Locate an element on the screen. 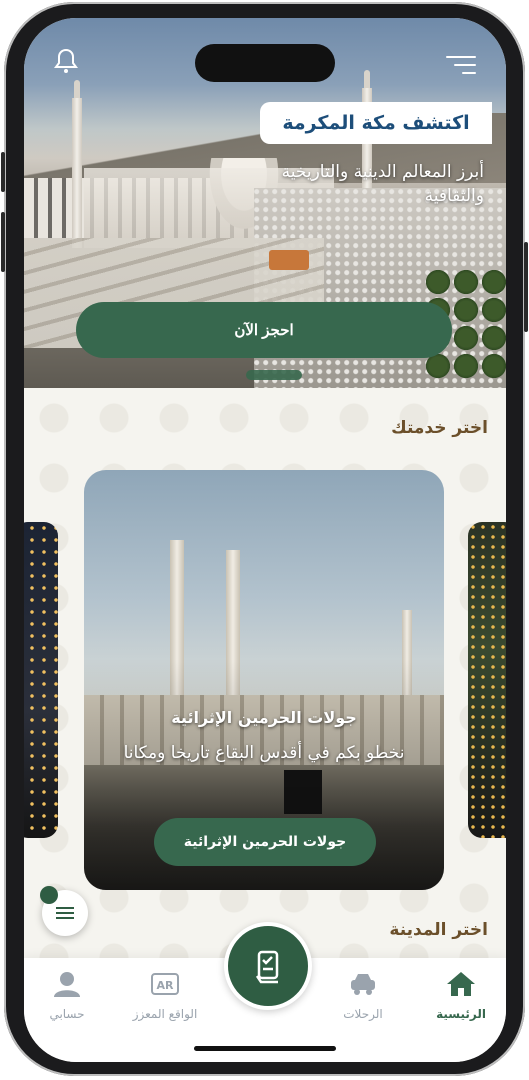 This screenshot has width=529, height=1080. nav-account-label: حسابي is located at coordinates (67, 1014).